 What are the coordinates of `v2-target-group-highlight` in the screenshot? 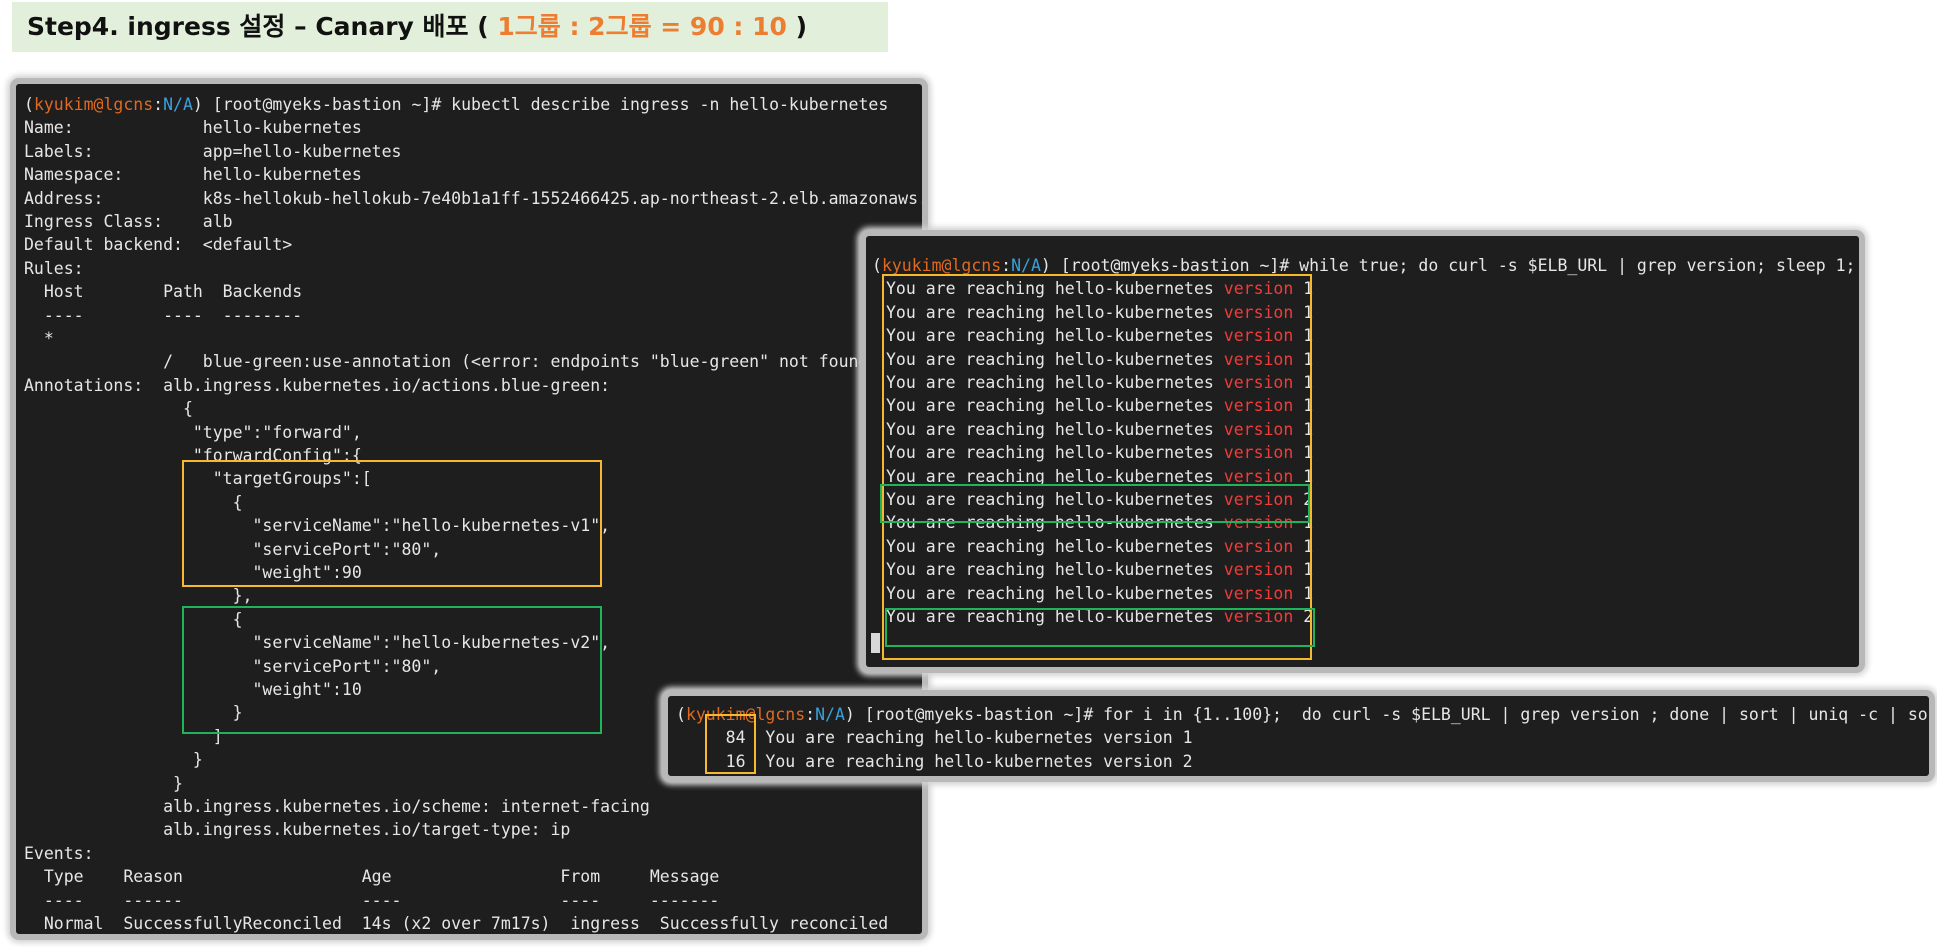 It's located at (392, 670).